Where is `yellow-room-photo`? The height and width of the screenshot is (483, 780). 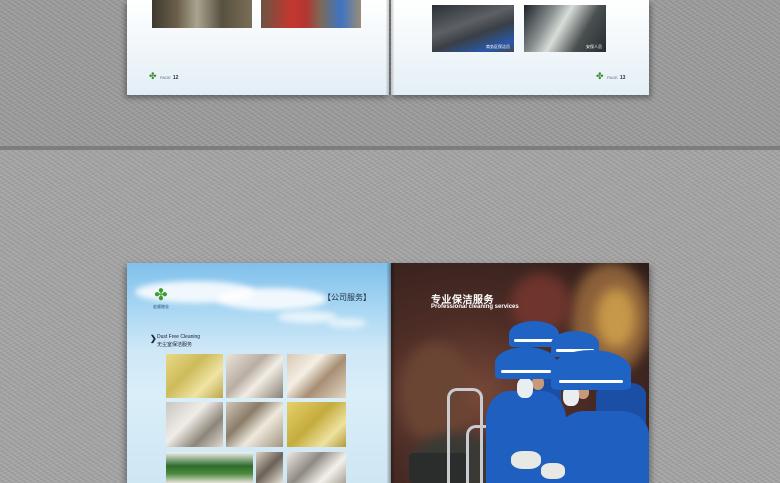 yellow-room-photo is located at coordinates (316, 424).